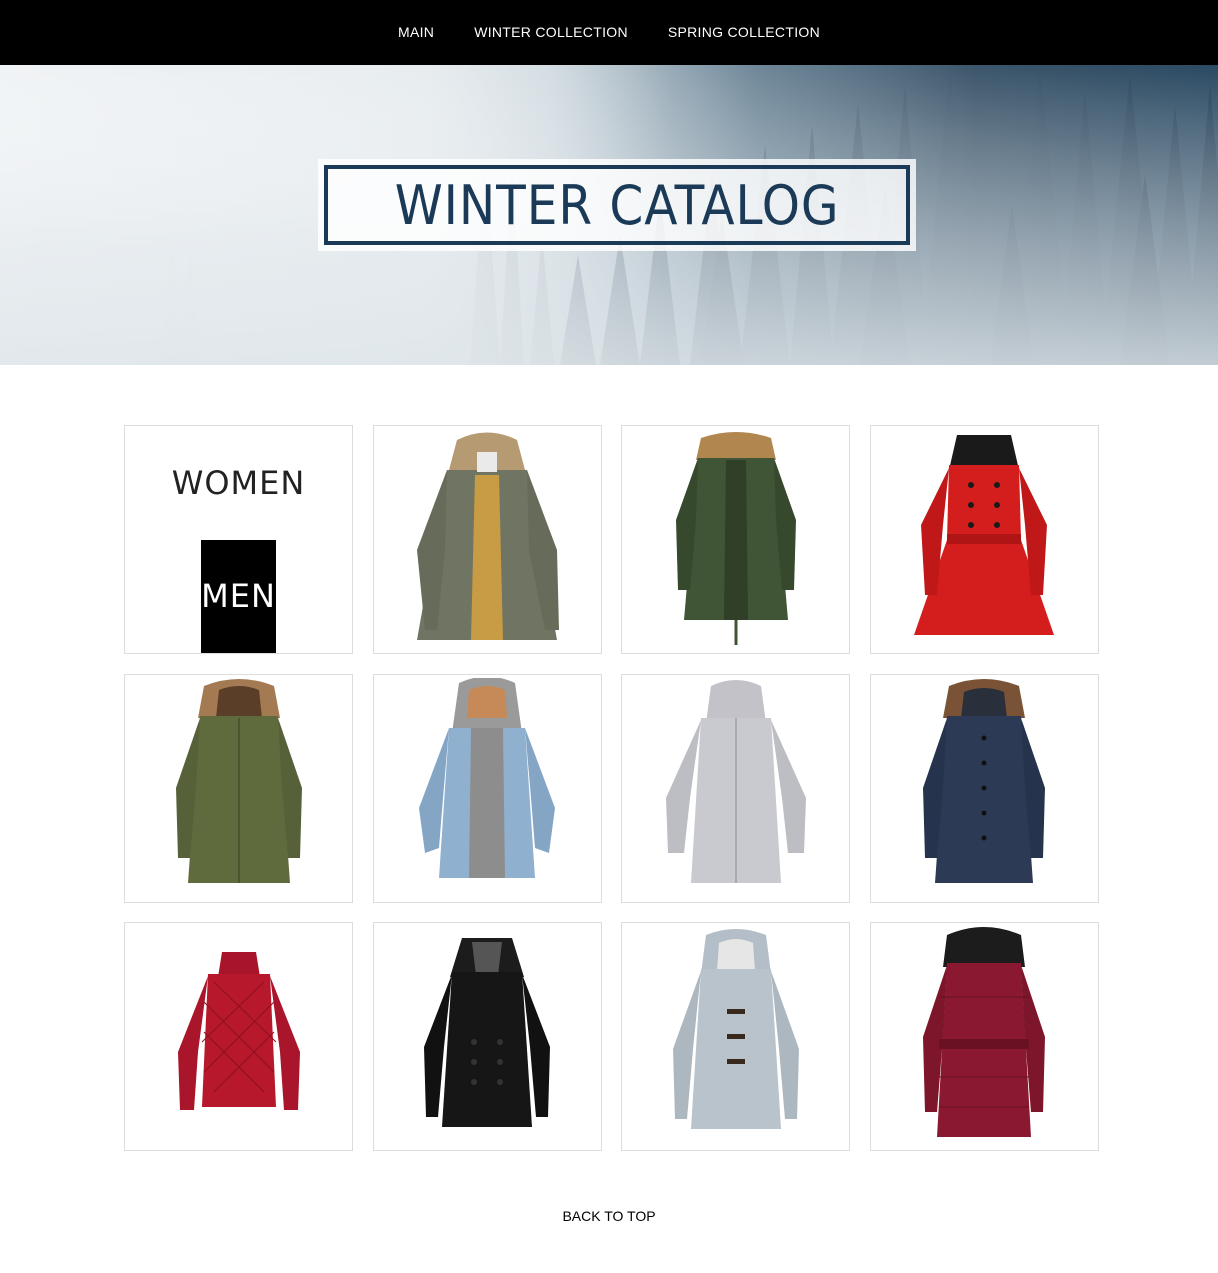 Image resolution: width=1218 pixels, height=1273 pixels. What do you see at coordinates (238, 781) in the screenshot?
I see `olive-hooded-parka-icon` at bounding box center [238, 781].